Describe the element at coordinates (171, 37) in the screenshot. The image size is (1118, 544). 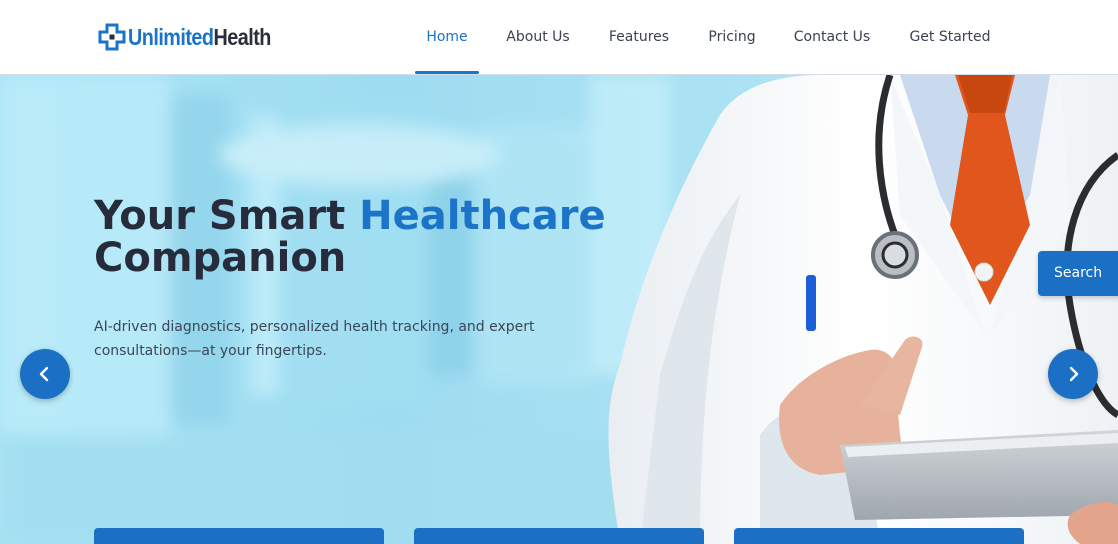
I see `brand-name-part1: Unlimited` at that location.